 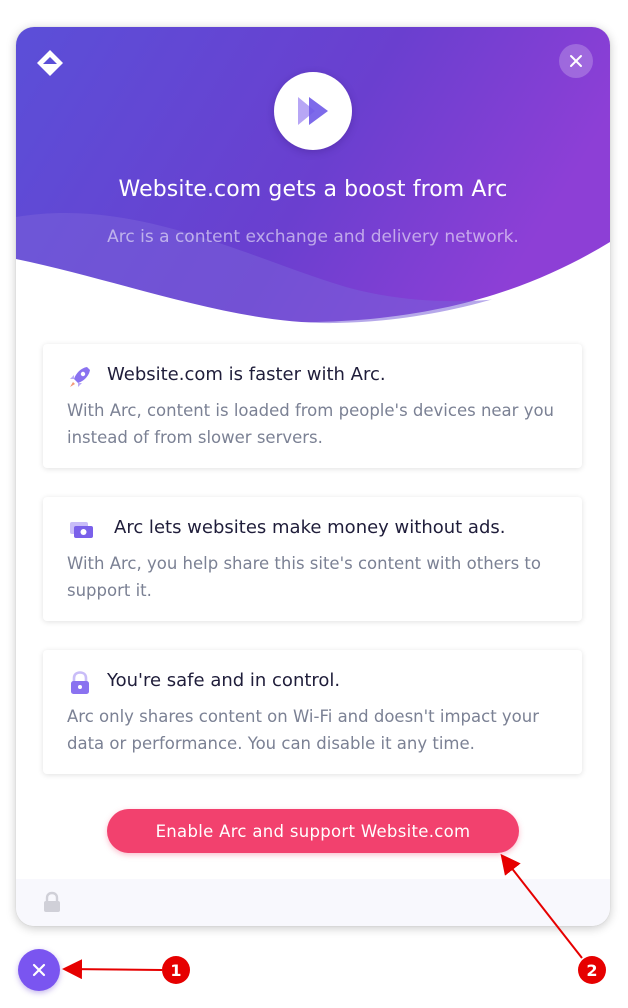 I want to click on hero-title: Website.com gets a boost from Arc, so click(x=313, y=189).